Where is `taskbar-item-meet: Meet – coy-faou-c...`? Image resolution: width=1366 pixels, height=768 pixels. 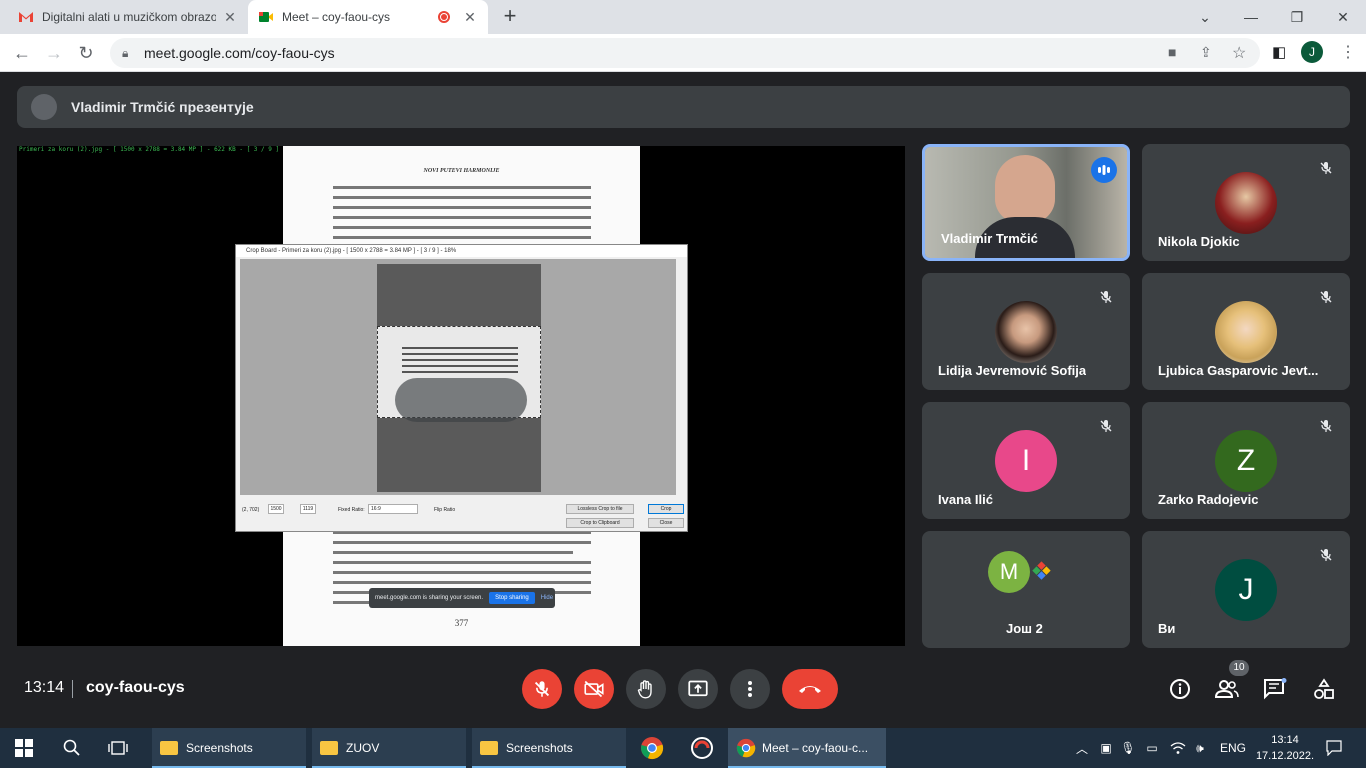 taskbar-item-meet: Meet – coy-faou-c... is located at coordinates (807, 748).